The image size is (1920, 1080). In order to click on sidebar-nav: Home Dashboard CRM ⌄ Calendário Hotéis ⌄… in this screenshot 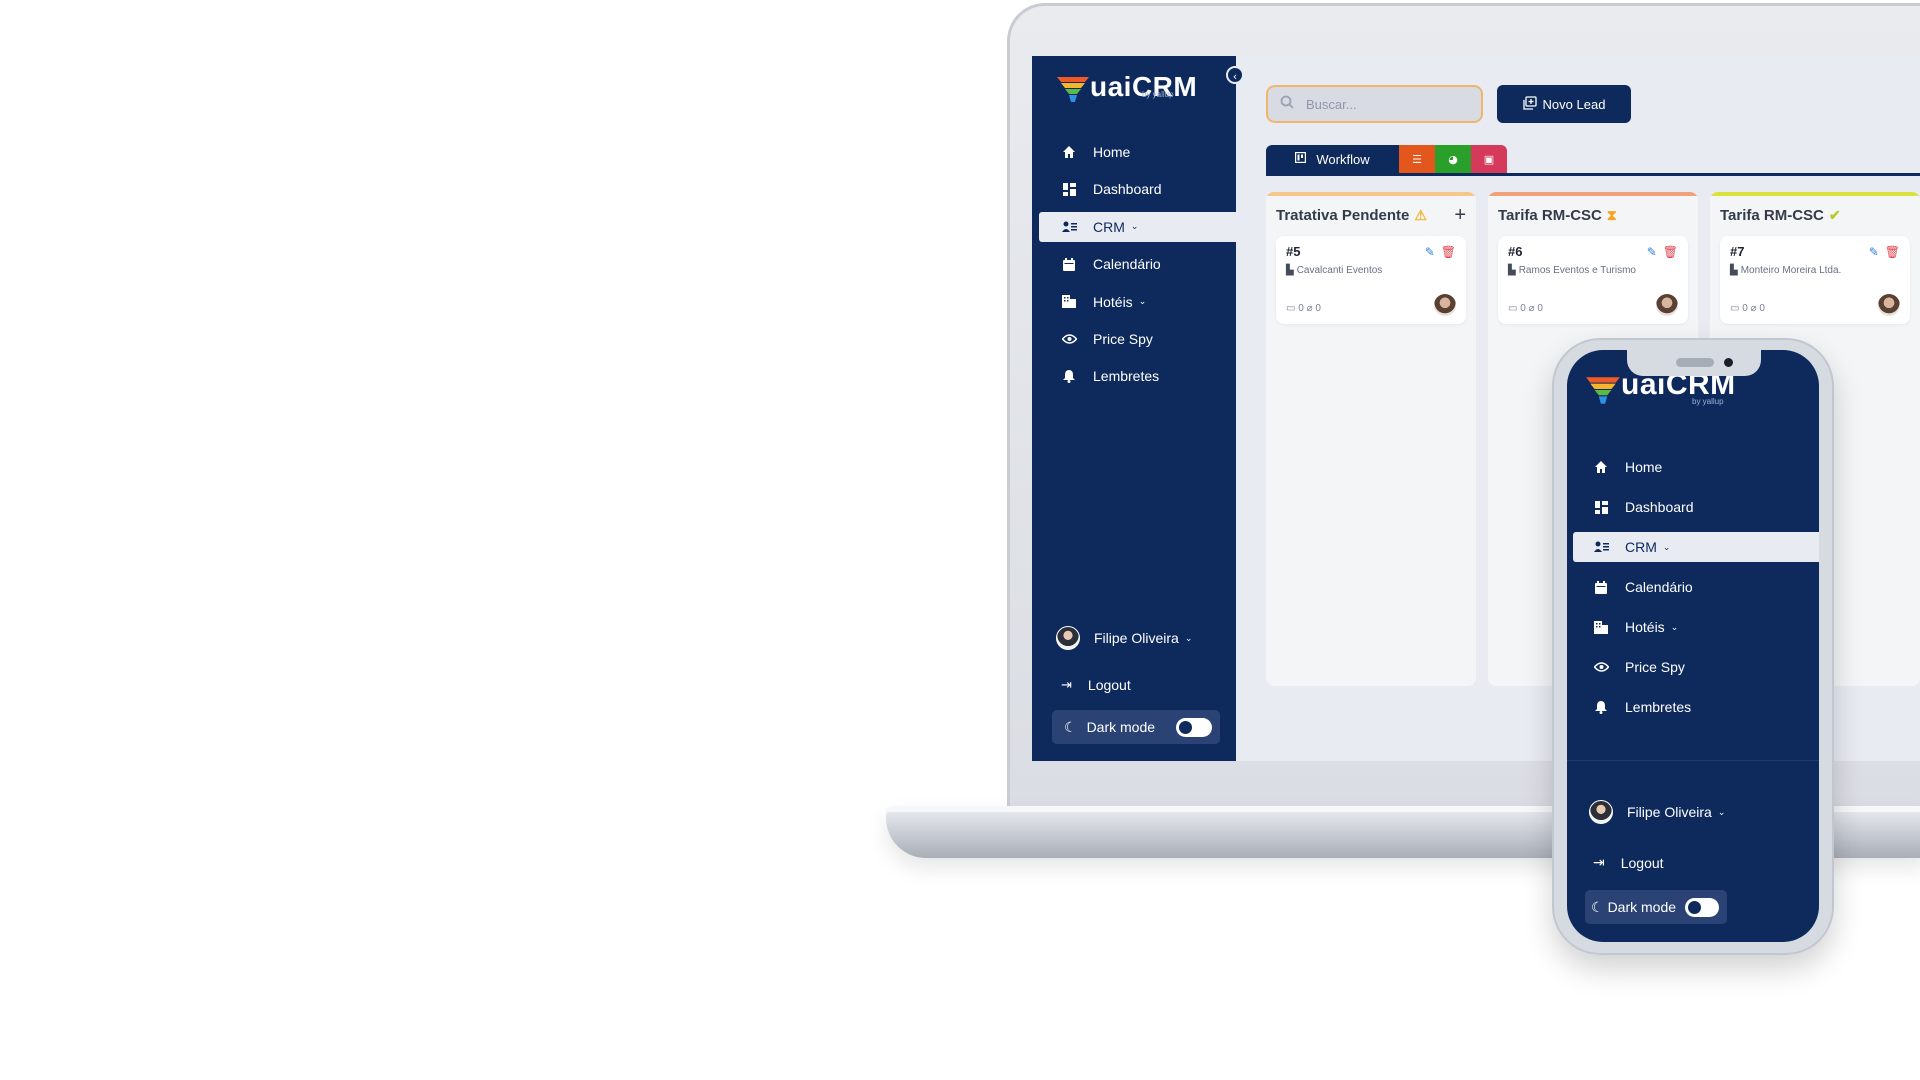, I will do `click(1134, 268)`.